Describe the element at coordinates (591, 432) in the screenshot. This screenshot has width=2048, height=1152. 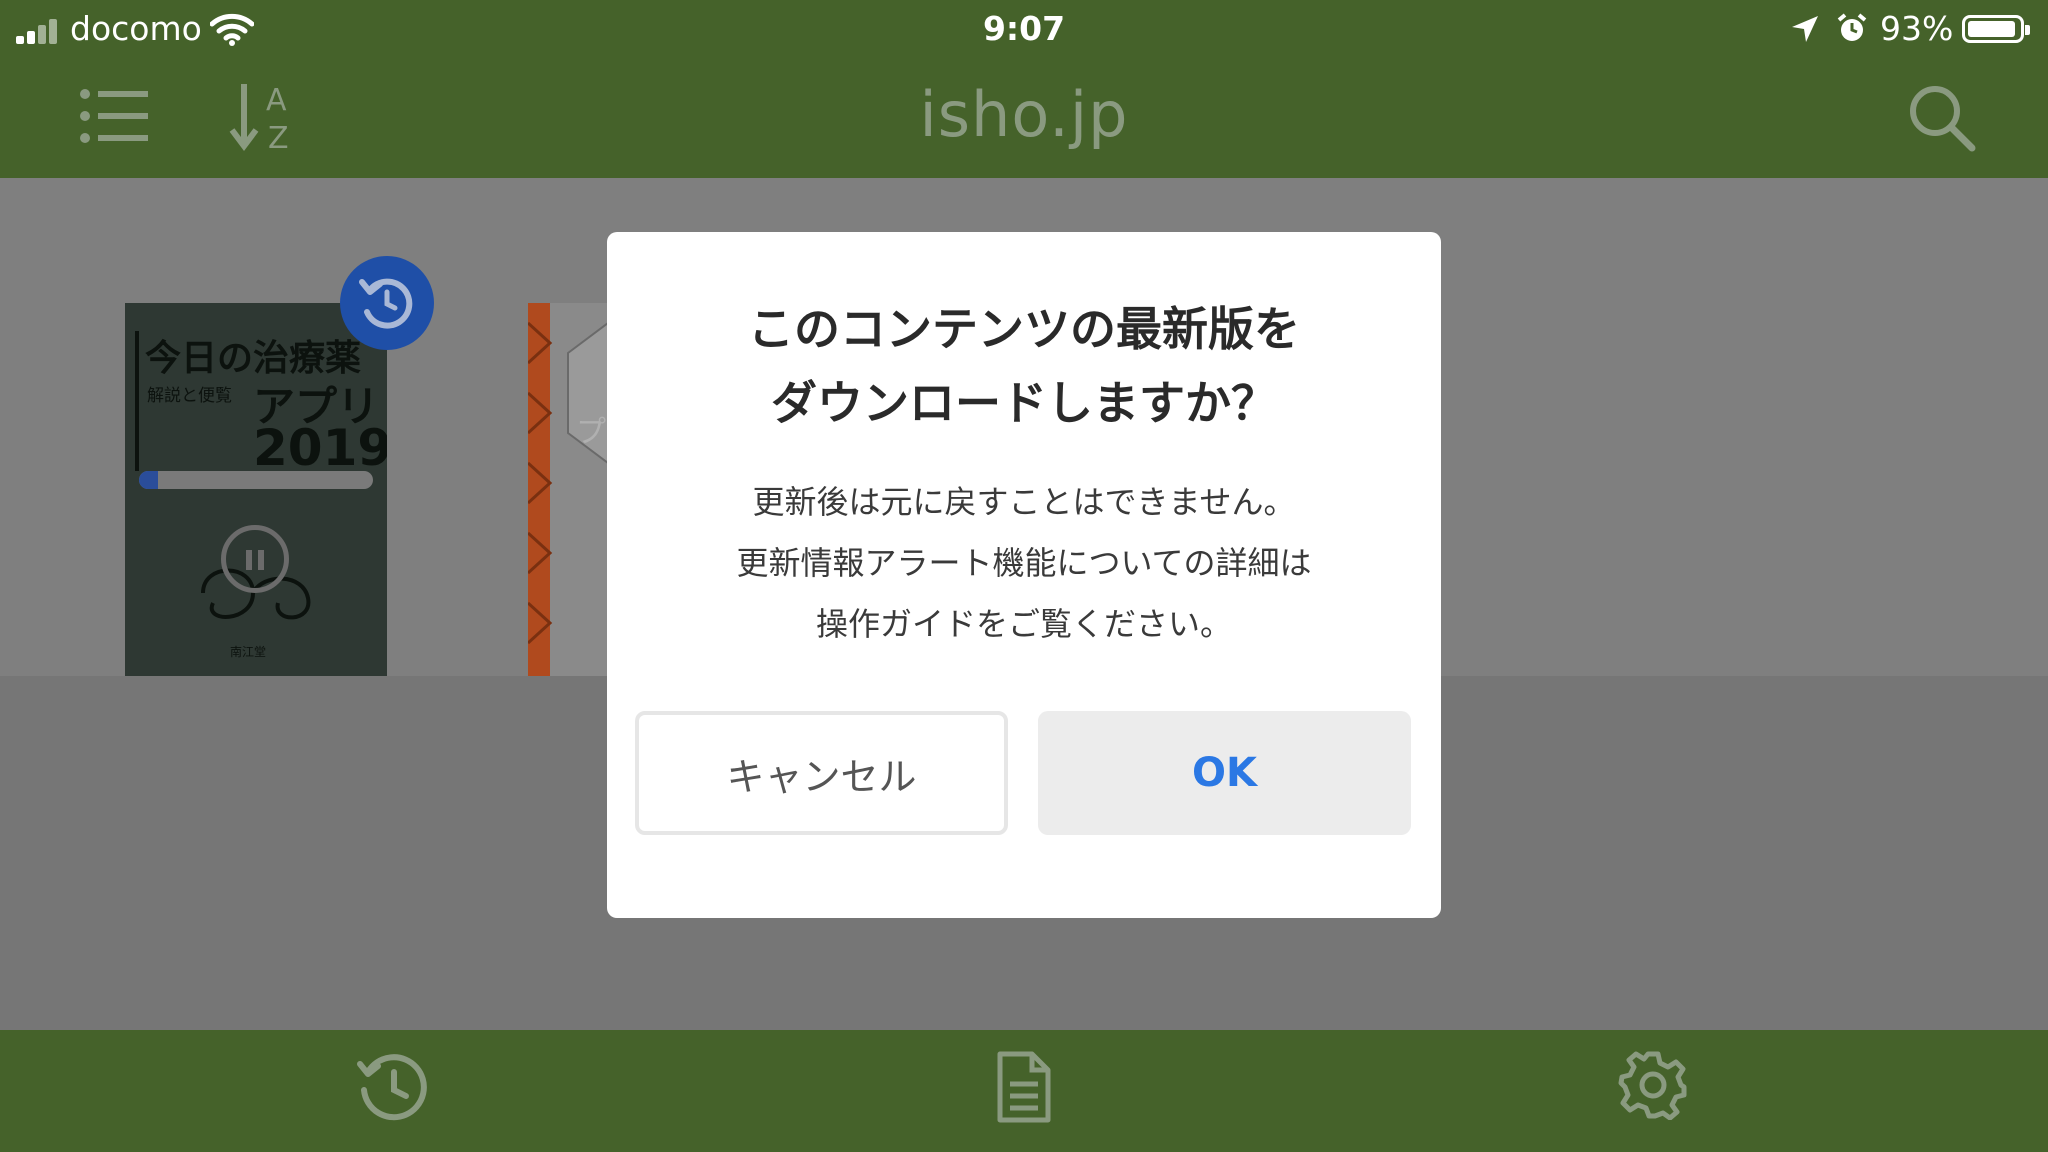
I see `book-cover-text: プ` at that location.